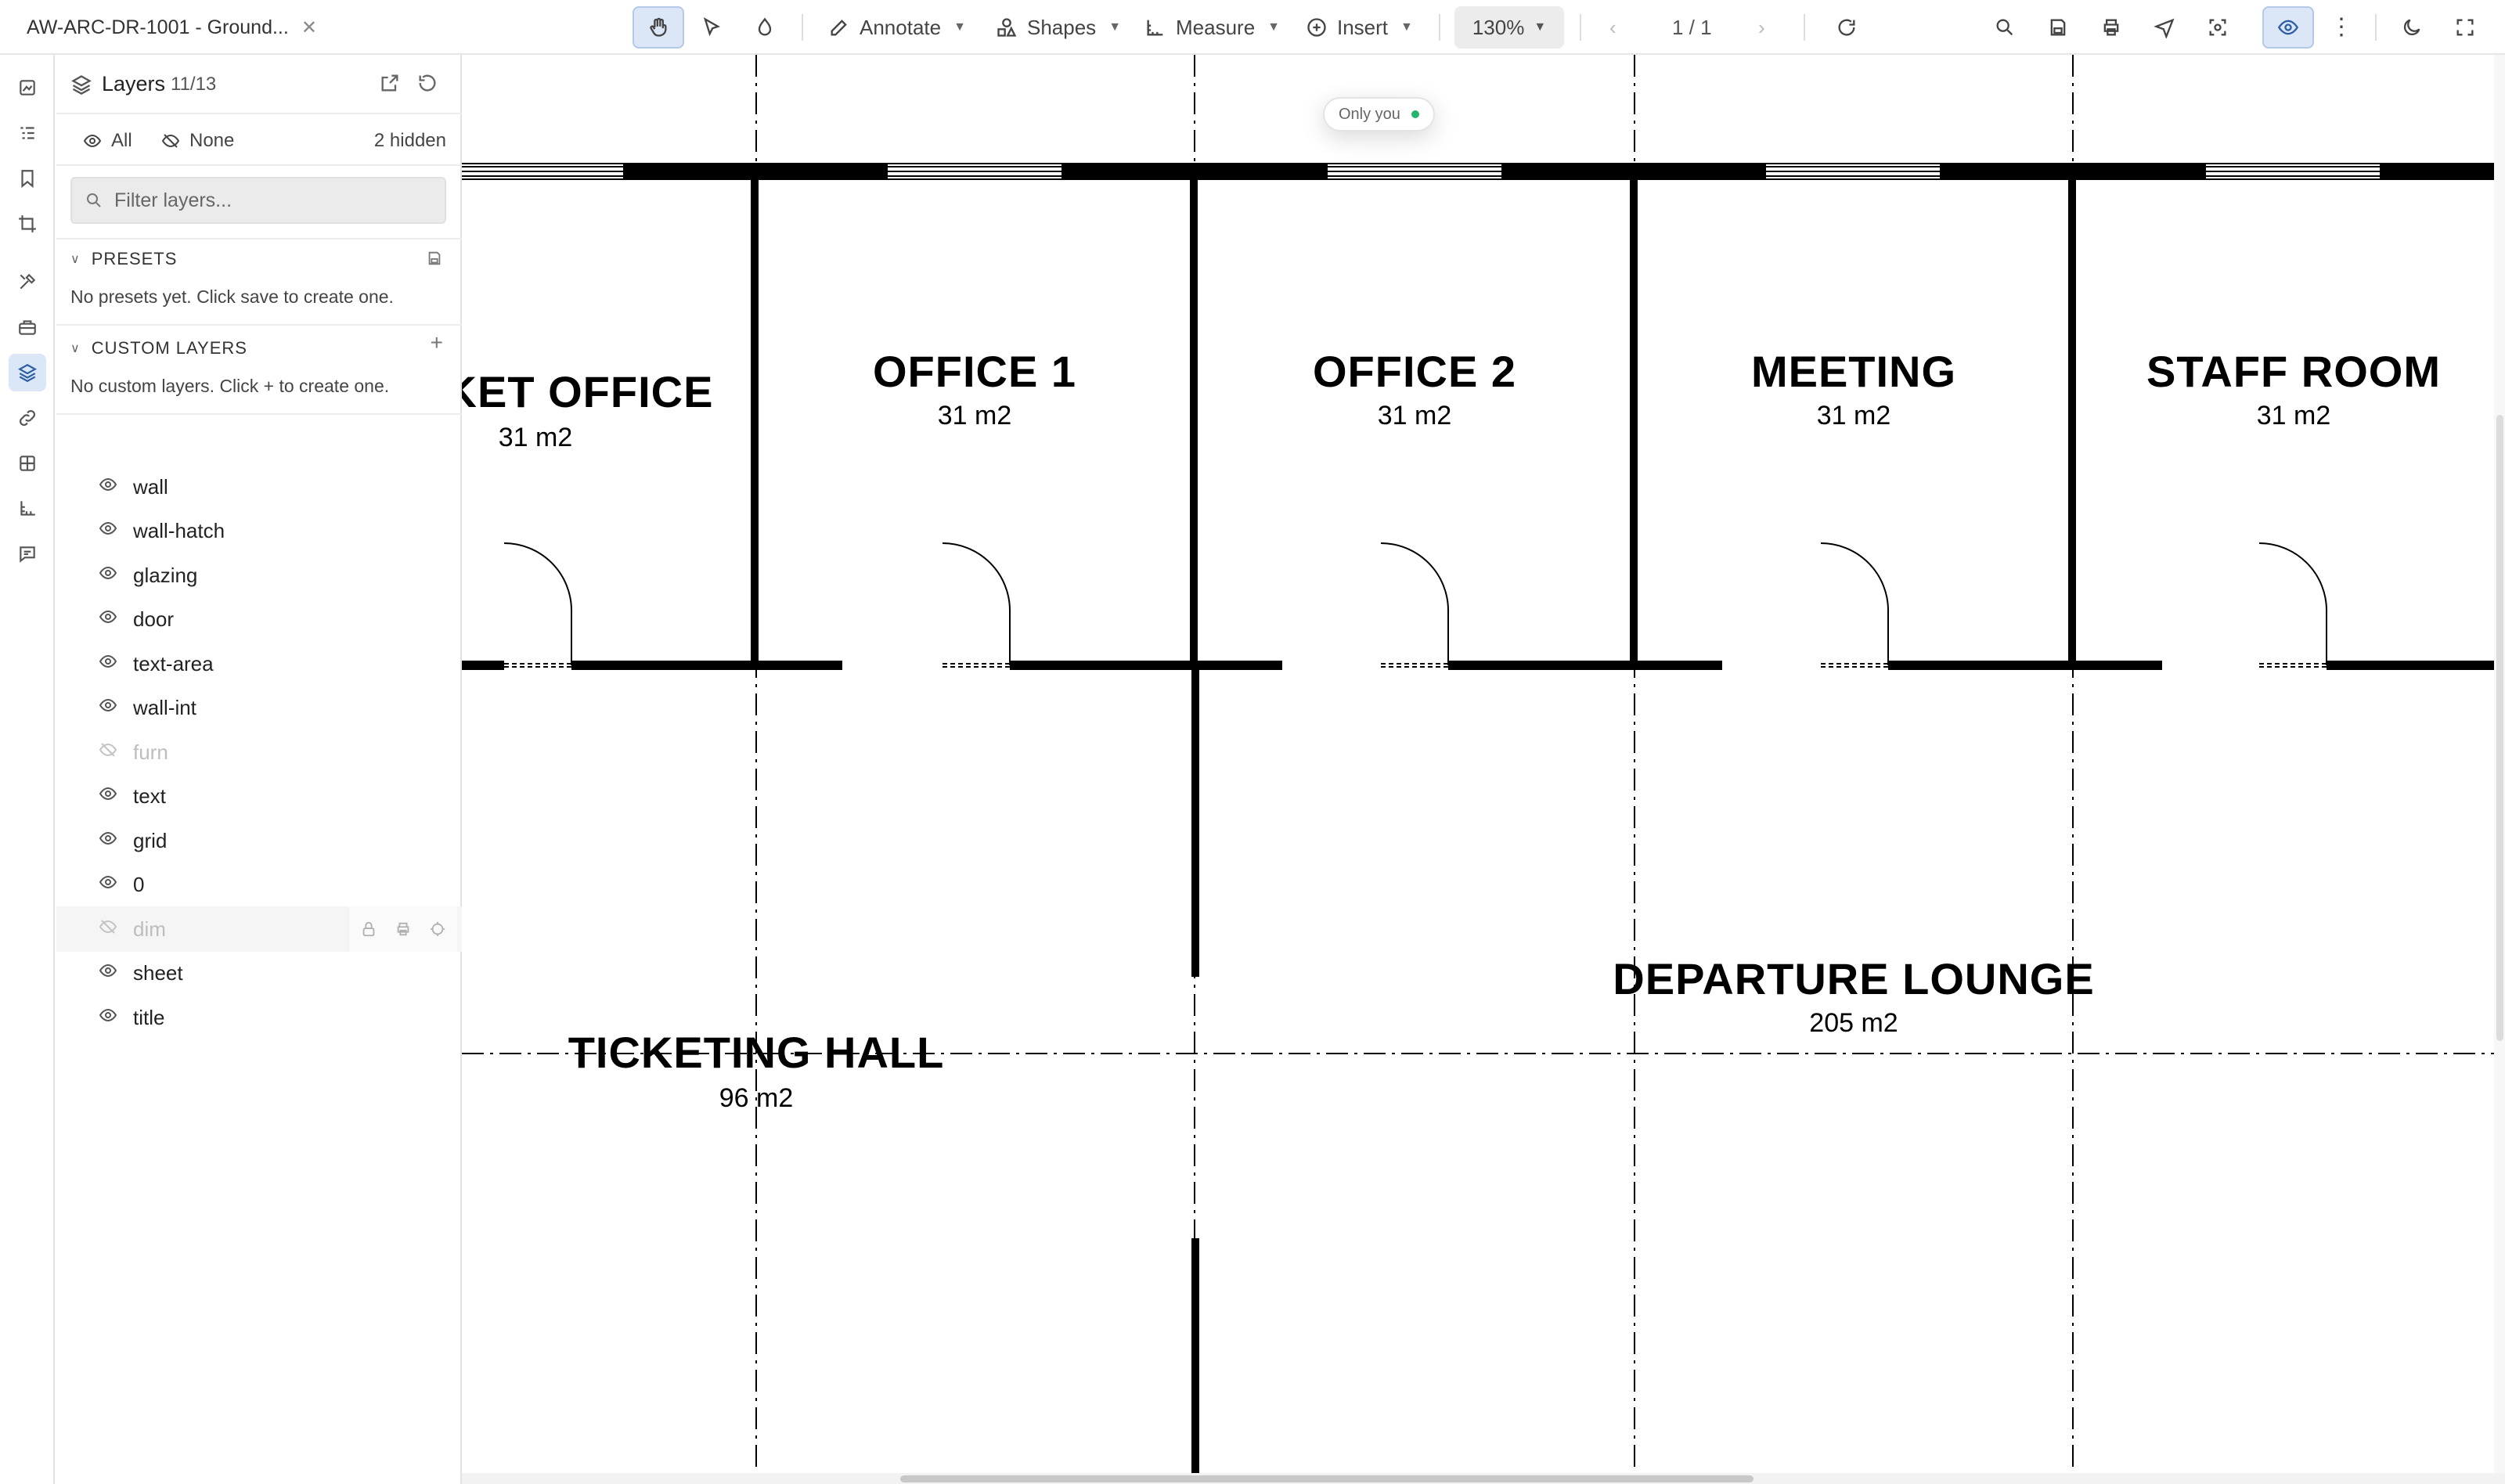  I want to click on links-button, so click(27, 418).